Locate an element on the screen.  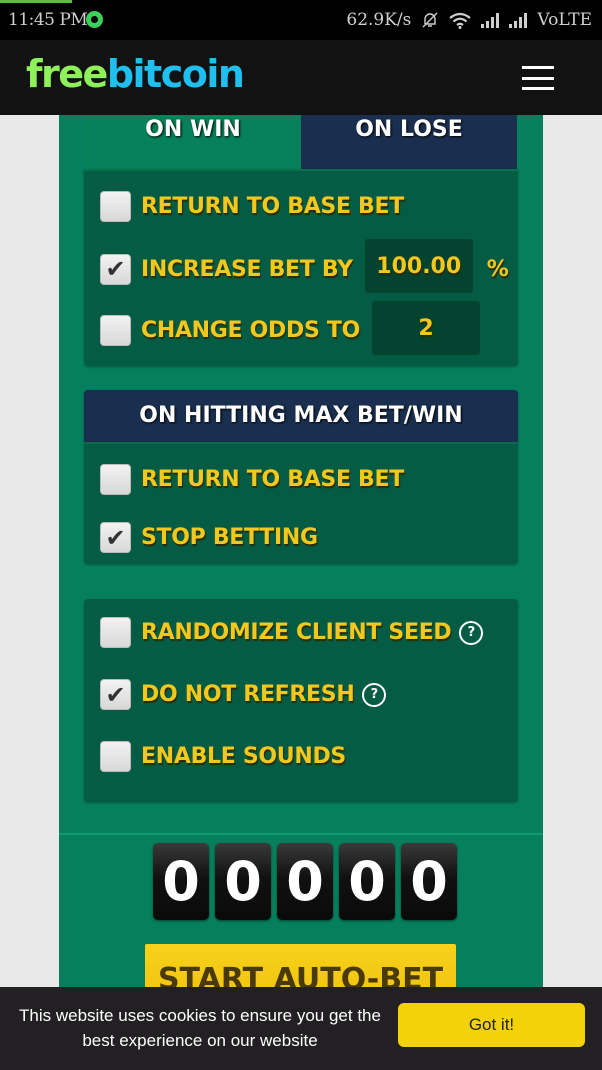
return-to-base-checkbox is located at coordinates (115, 206).